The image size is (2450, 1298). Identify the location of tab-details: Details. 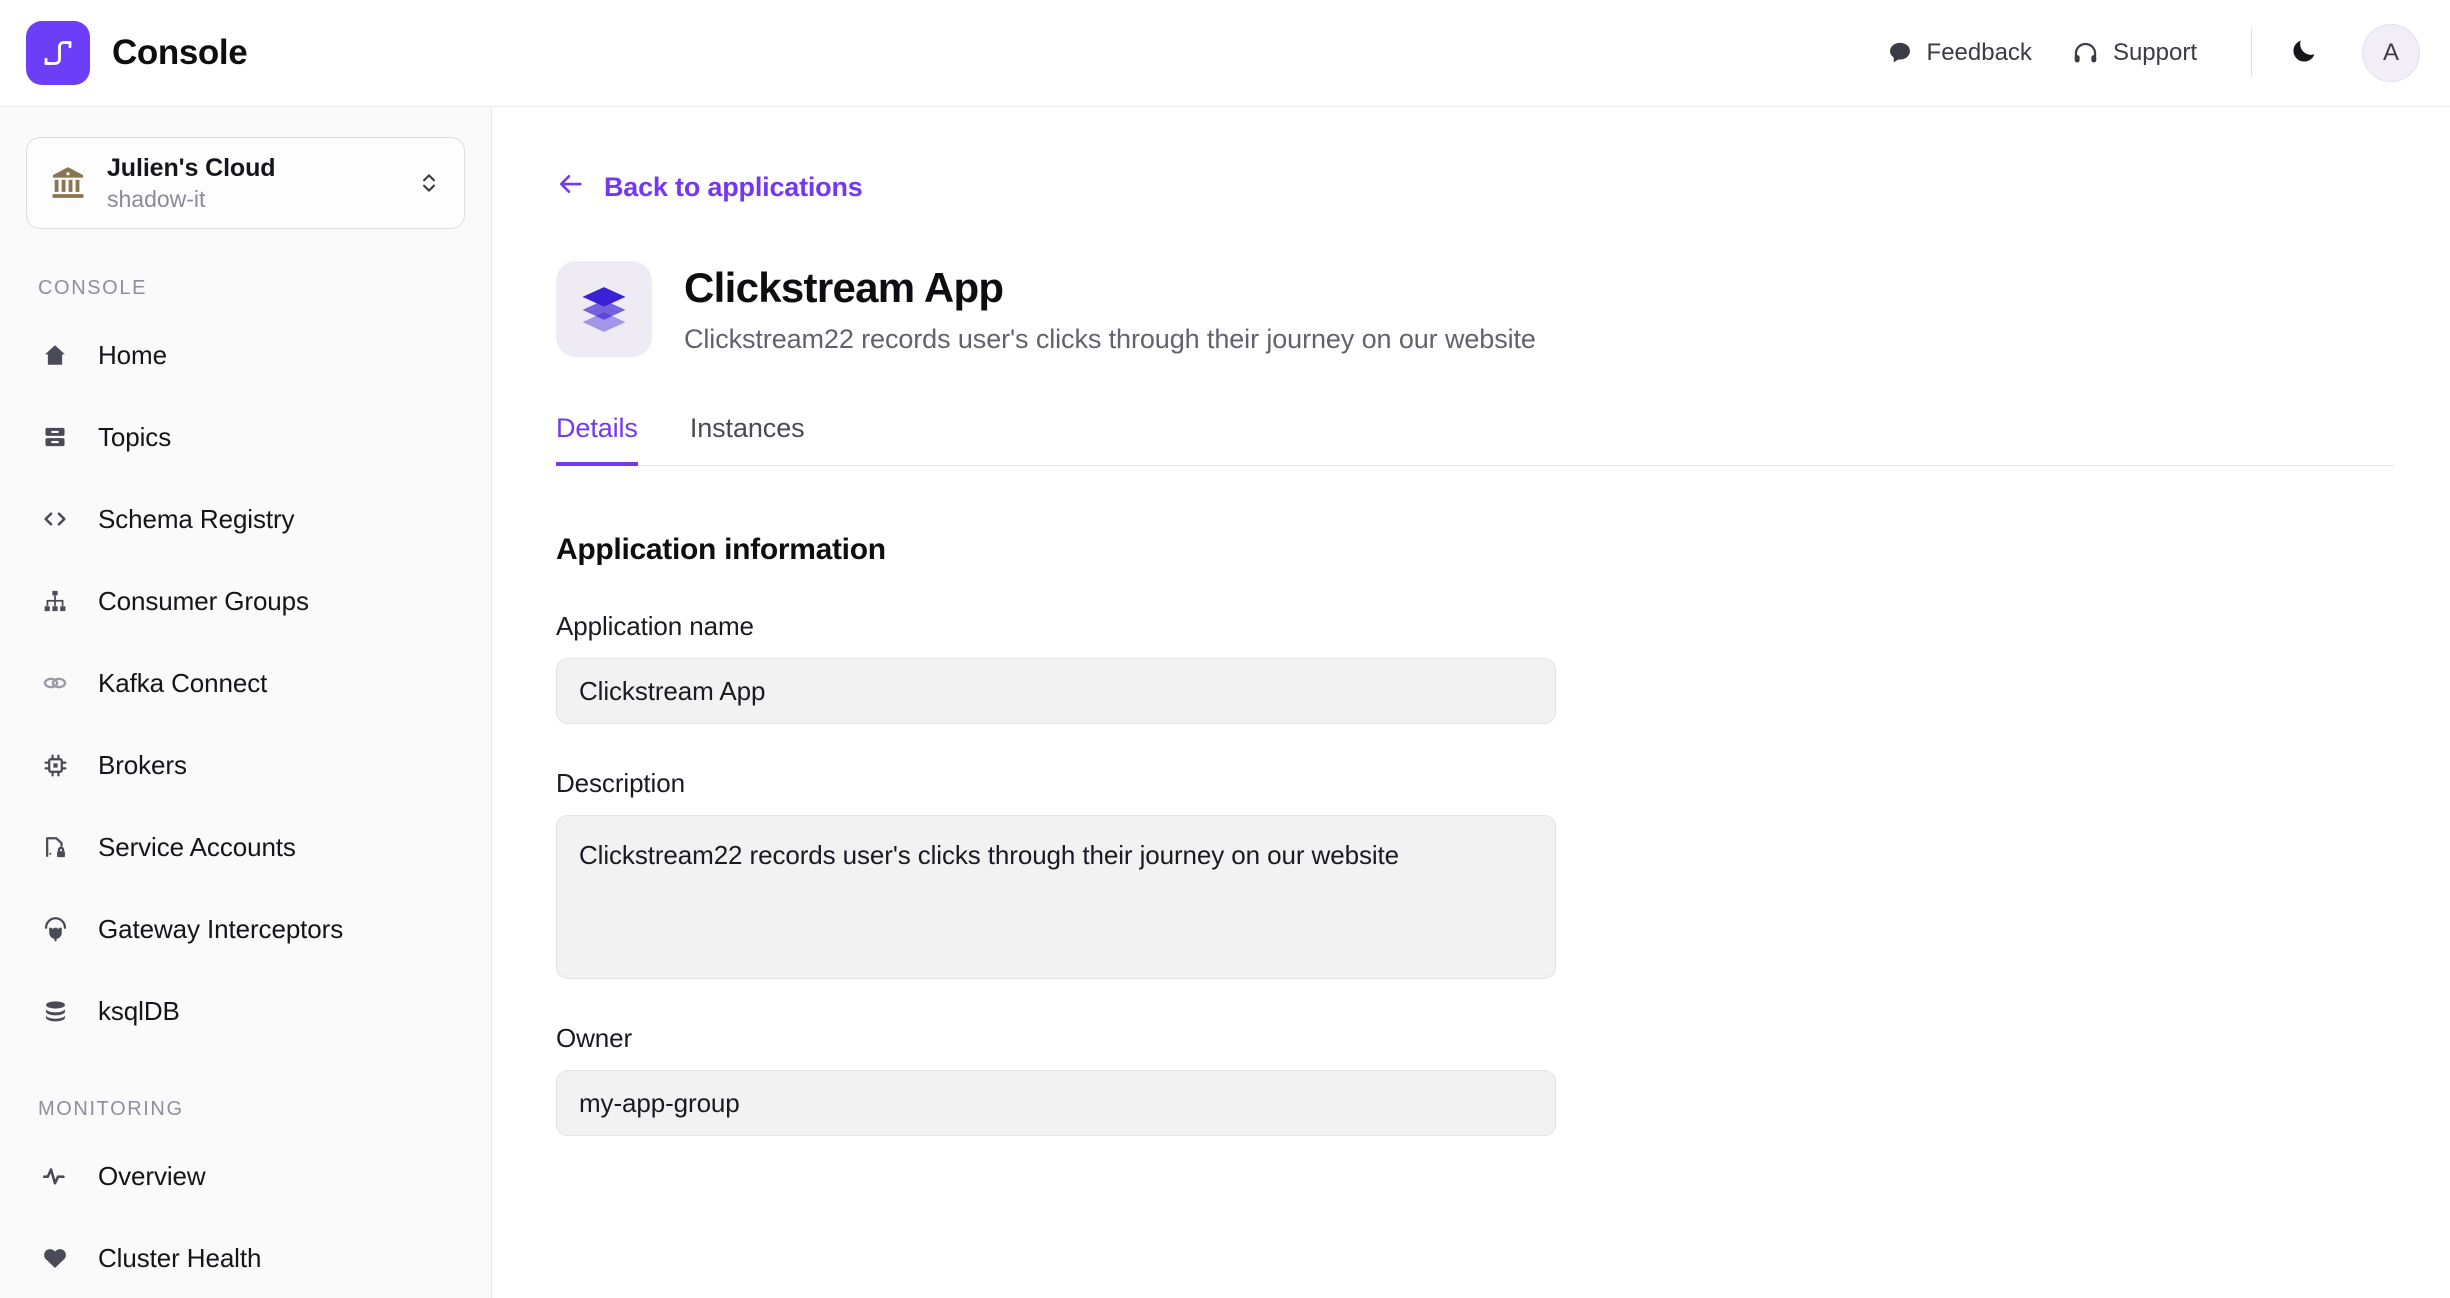
(597, 439).